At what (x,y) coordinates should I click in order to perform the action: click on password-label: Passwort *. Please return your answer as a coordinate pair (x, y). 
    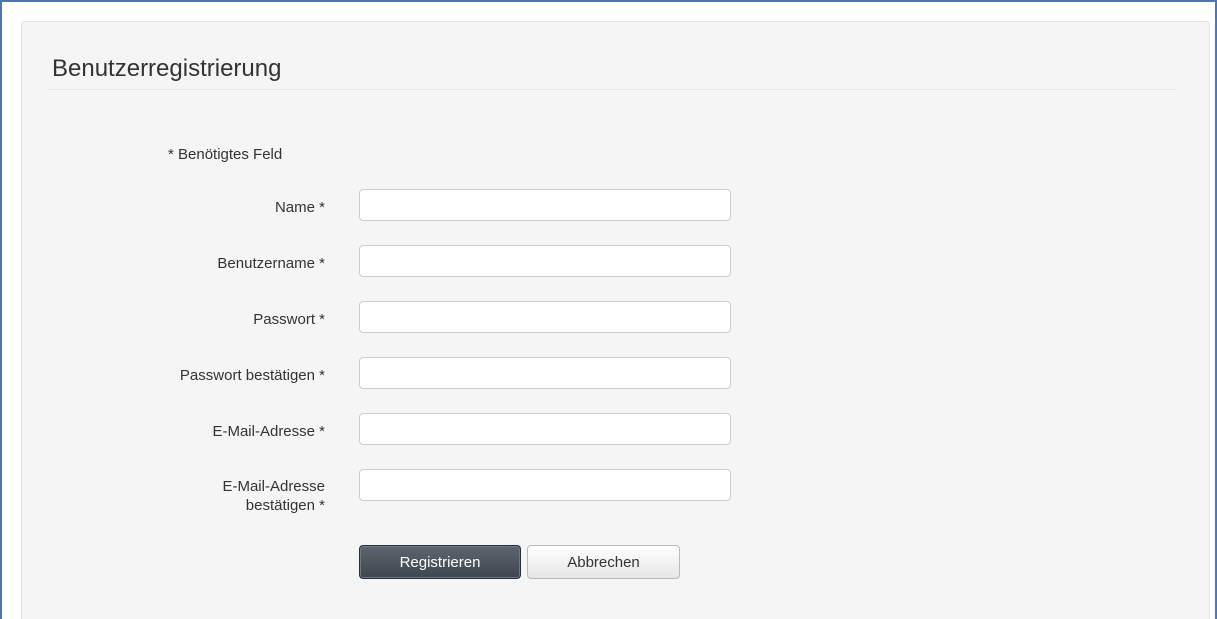
    Looking at the image, I should click on (289, 319).